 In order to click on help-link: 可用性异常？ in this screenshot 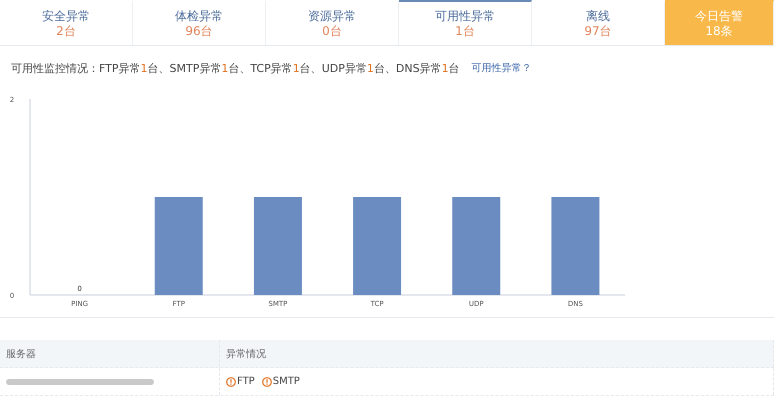, I will do `click(502, 68)`.